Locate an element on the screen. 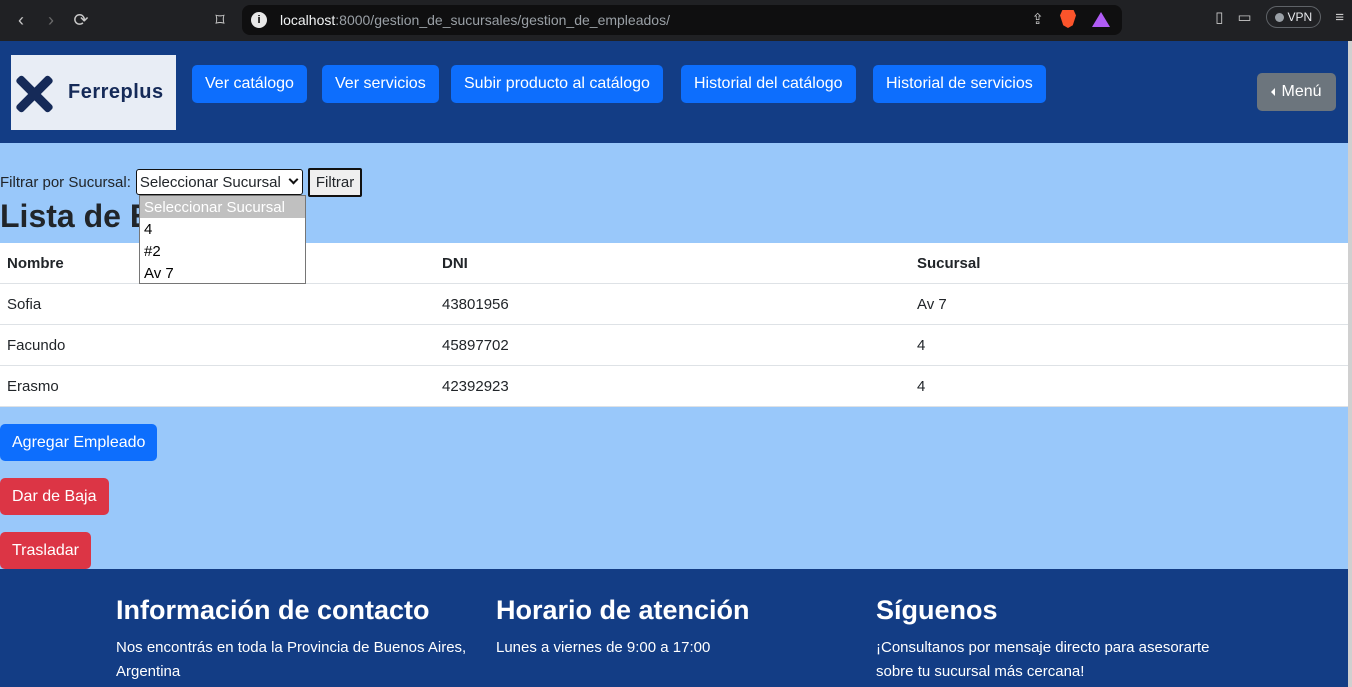 The image size is (1352, 687). back-icon: ‹ is located at coordinates (21, 21).